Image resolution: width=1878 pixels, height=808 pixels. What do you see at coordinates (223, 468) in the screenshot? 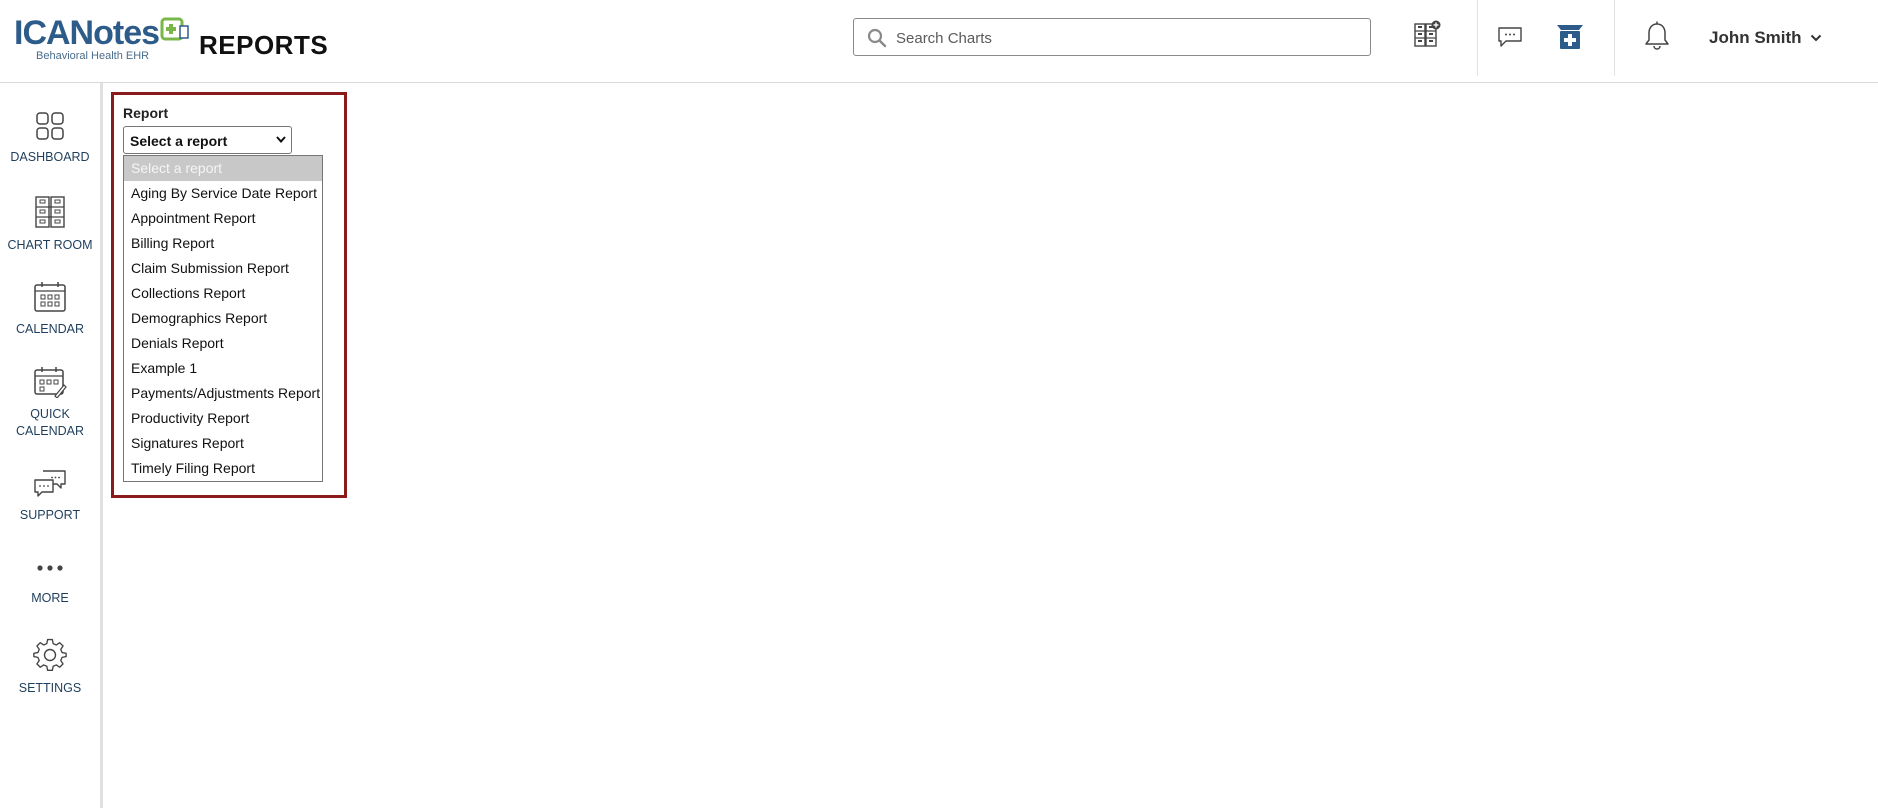
I see `report-option: Timely Filing Report` at bounding box center [223, 468].